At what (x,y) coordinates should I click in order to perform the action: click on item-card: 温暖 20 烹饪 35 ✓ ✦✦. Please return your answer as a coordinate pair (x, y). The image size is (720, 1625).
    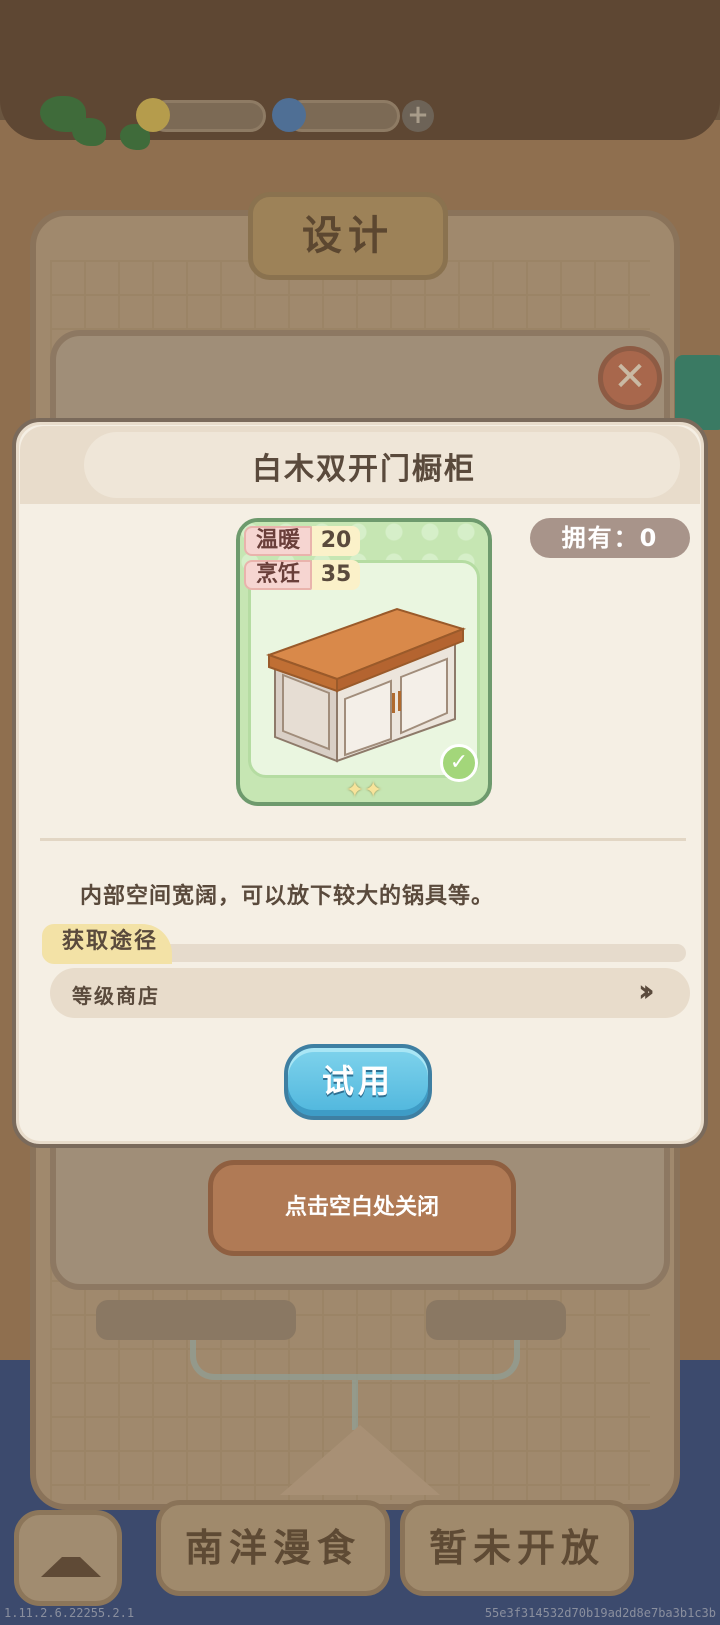
    Looking at the image, I should click on (364, 662).